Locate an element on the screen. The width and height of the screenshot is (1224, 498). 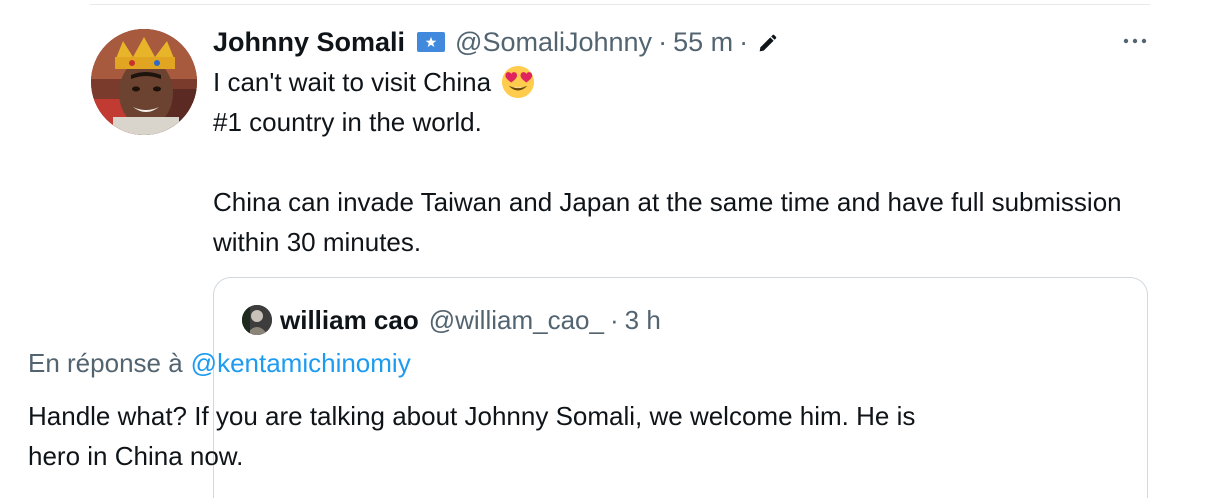
pencil-edit-icon is located at coordinates (767, 42).